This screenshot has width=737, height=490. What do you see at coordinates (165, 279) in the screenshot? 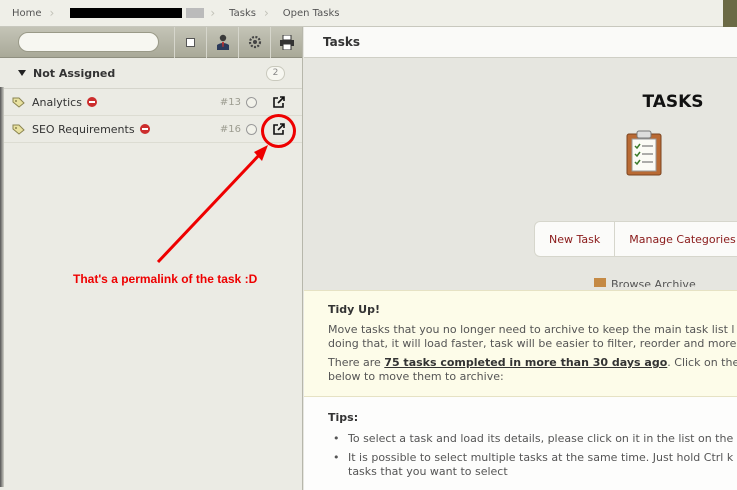
I see `annotation-text: That's a permalink of the task :D` at bounding box center [165, 279].